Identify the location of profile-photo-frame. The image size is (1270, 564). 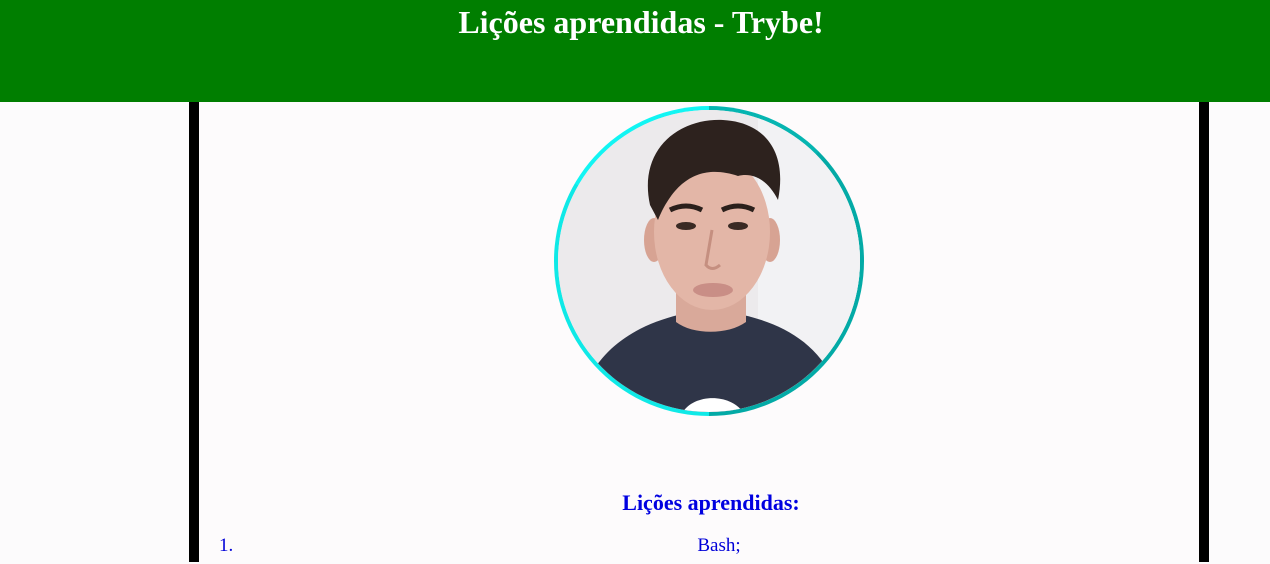
(709, 261).